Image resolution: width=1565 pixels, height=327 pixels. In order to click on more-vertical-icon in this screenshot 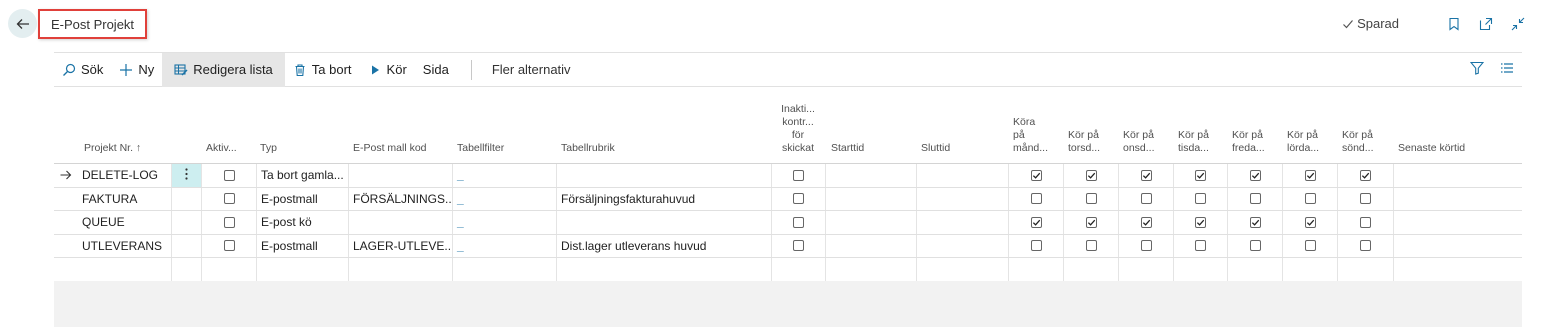, I will do `click(186, 175)`.